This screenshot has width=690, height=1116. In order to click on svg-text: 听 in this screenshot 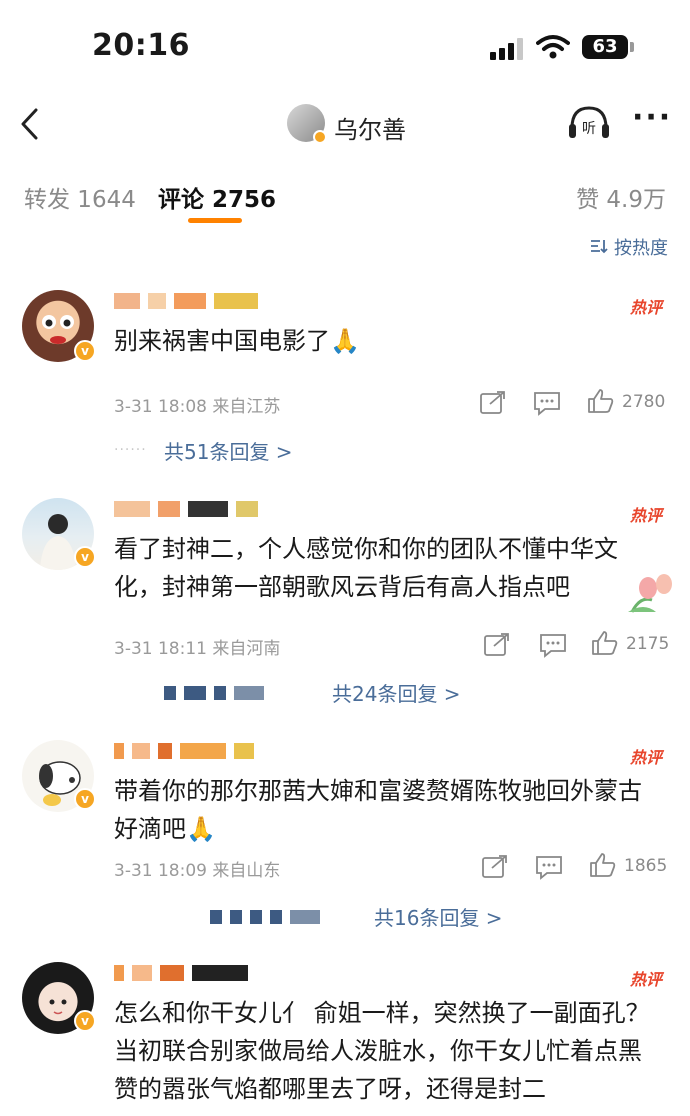, I will do `click(589, 129)`.